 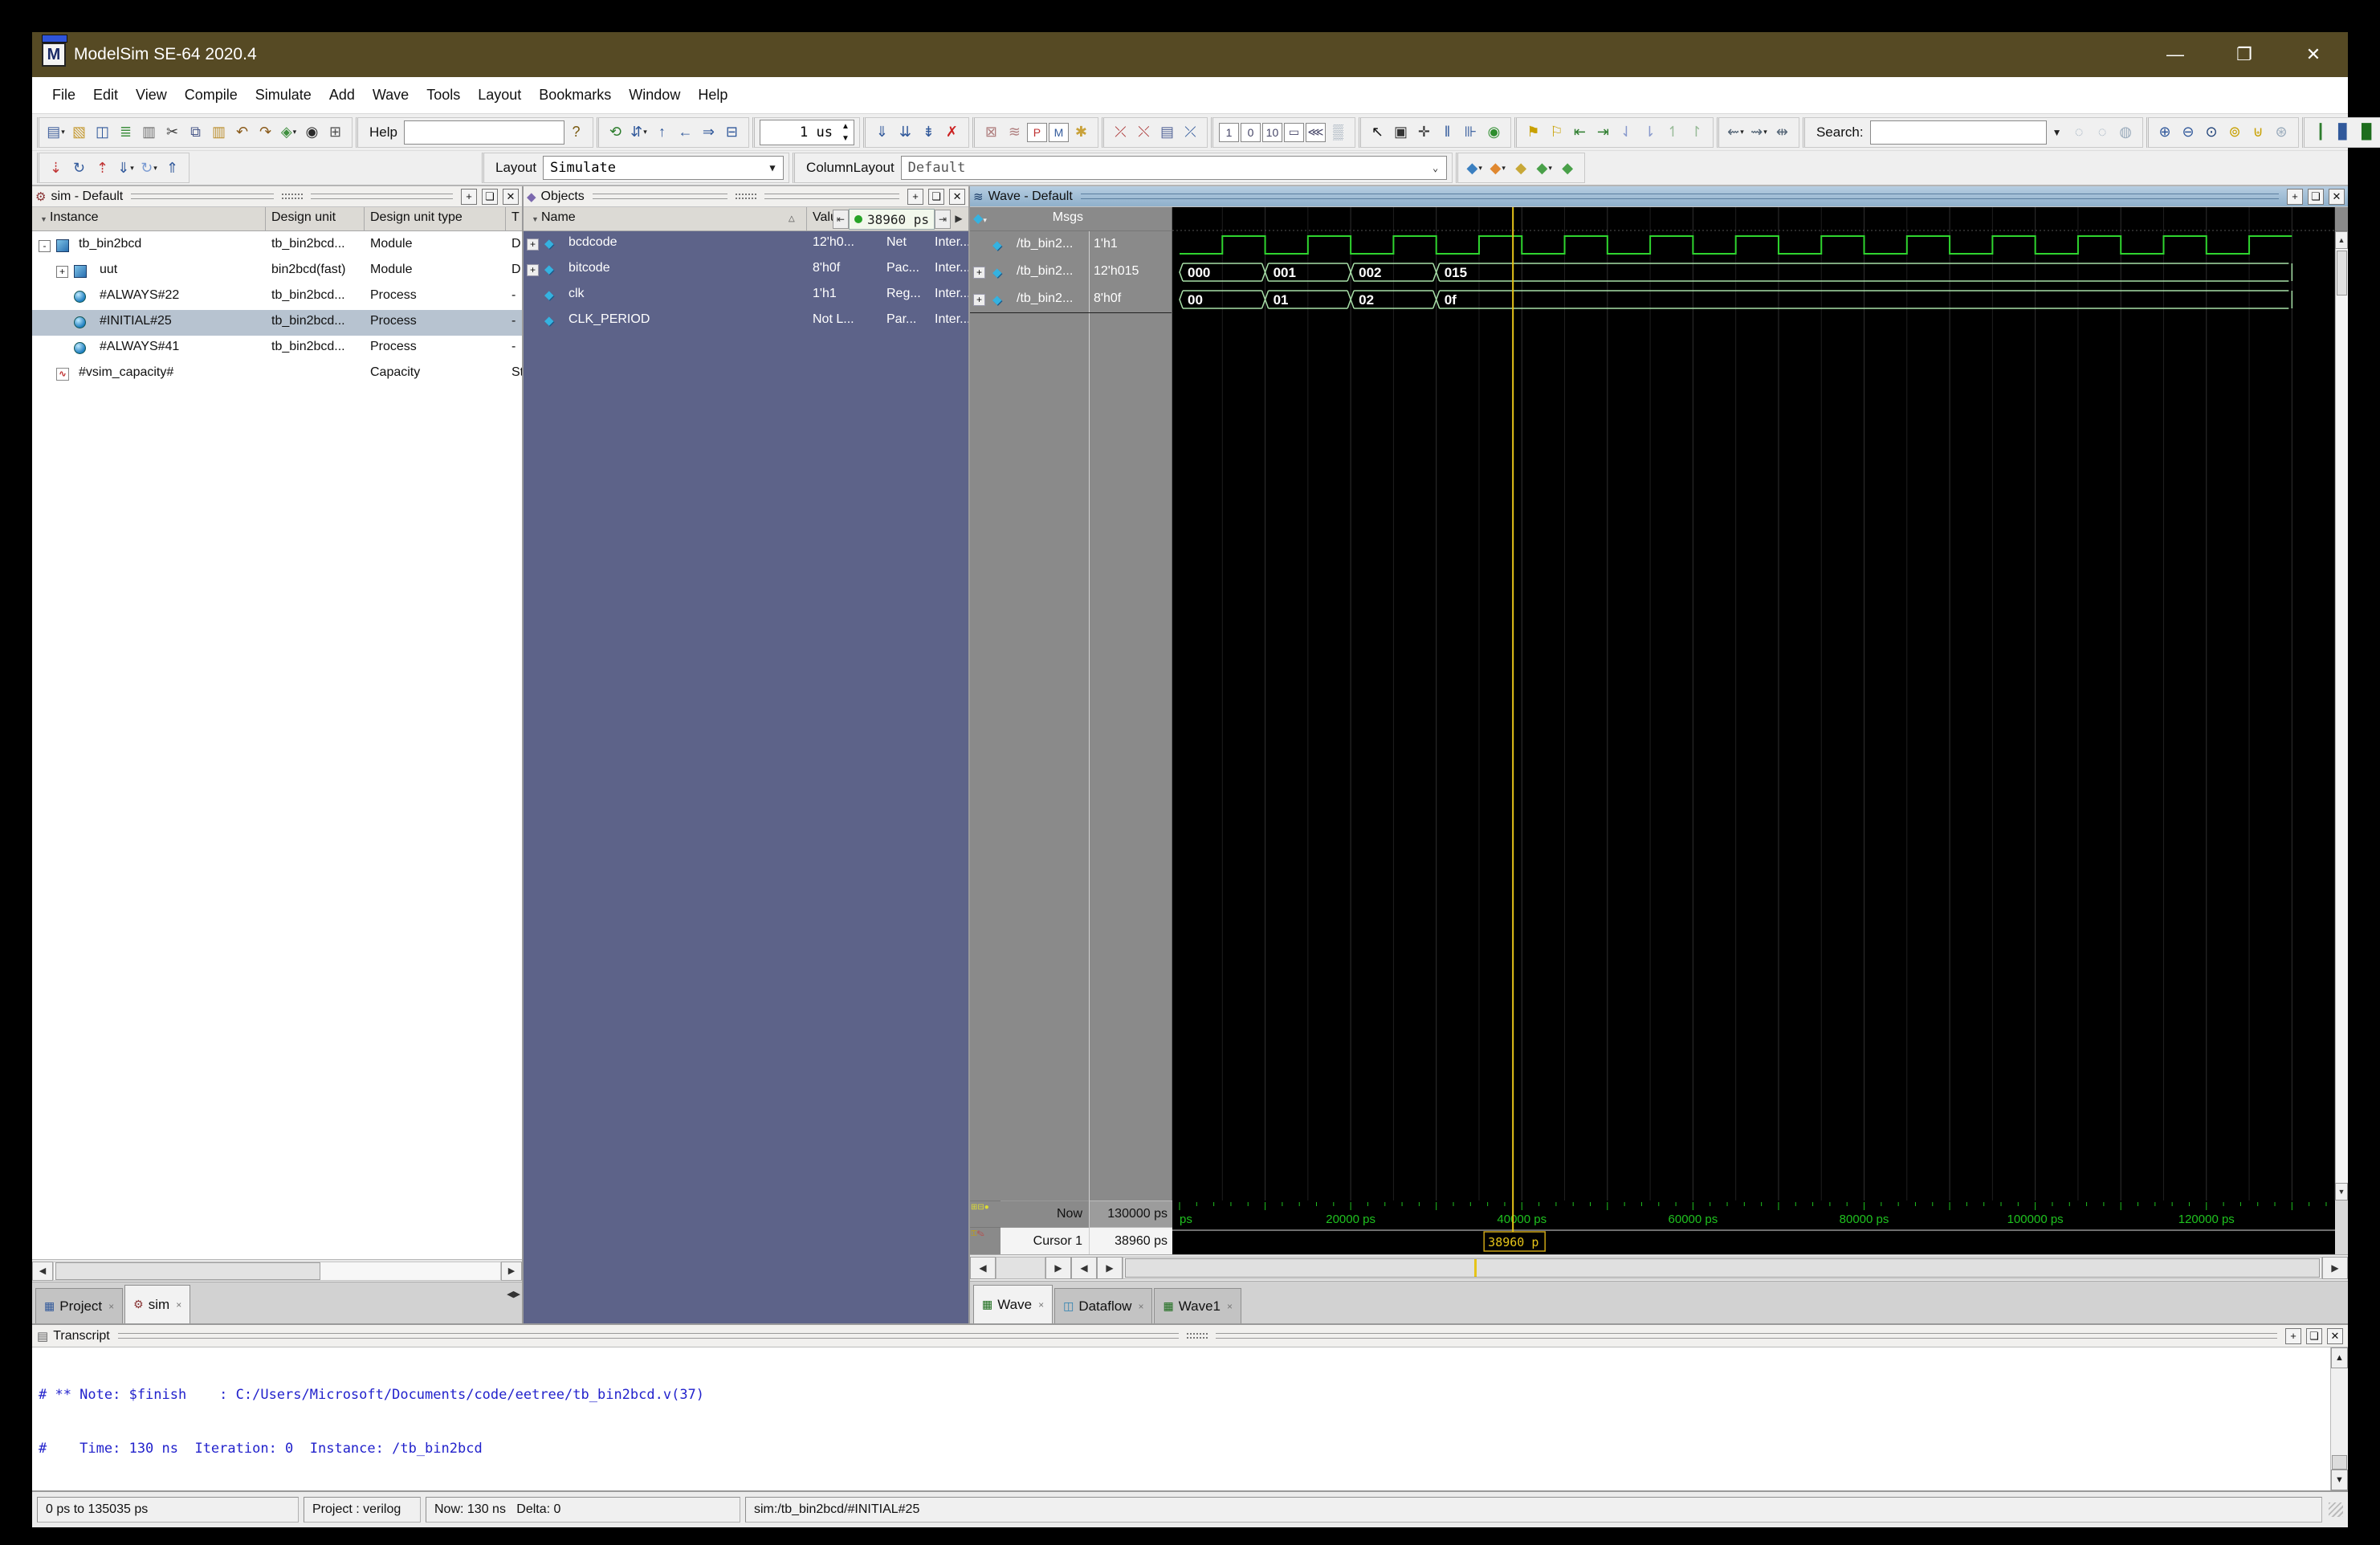 What do you see at coordinates (1228, 132) in the screenshot?
I see `force-1-icon: 1` at bounding box center [1228, 132].